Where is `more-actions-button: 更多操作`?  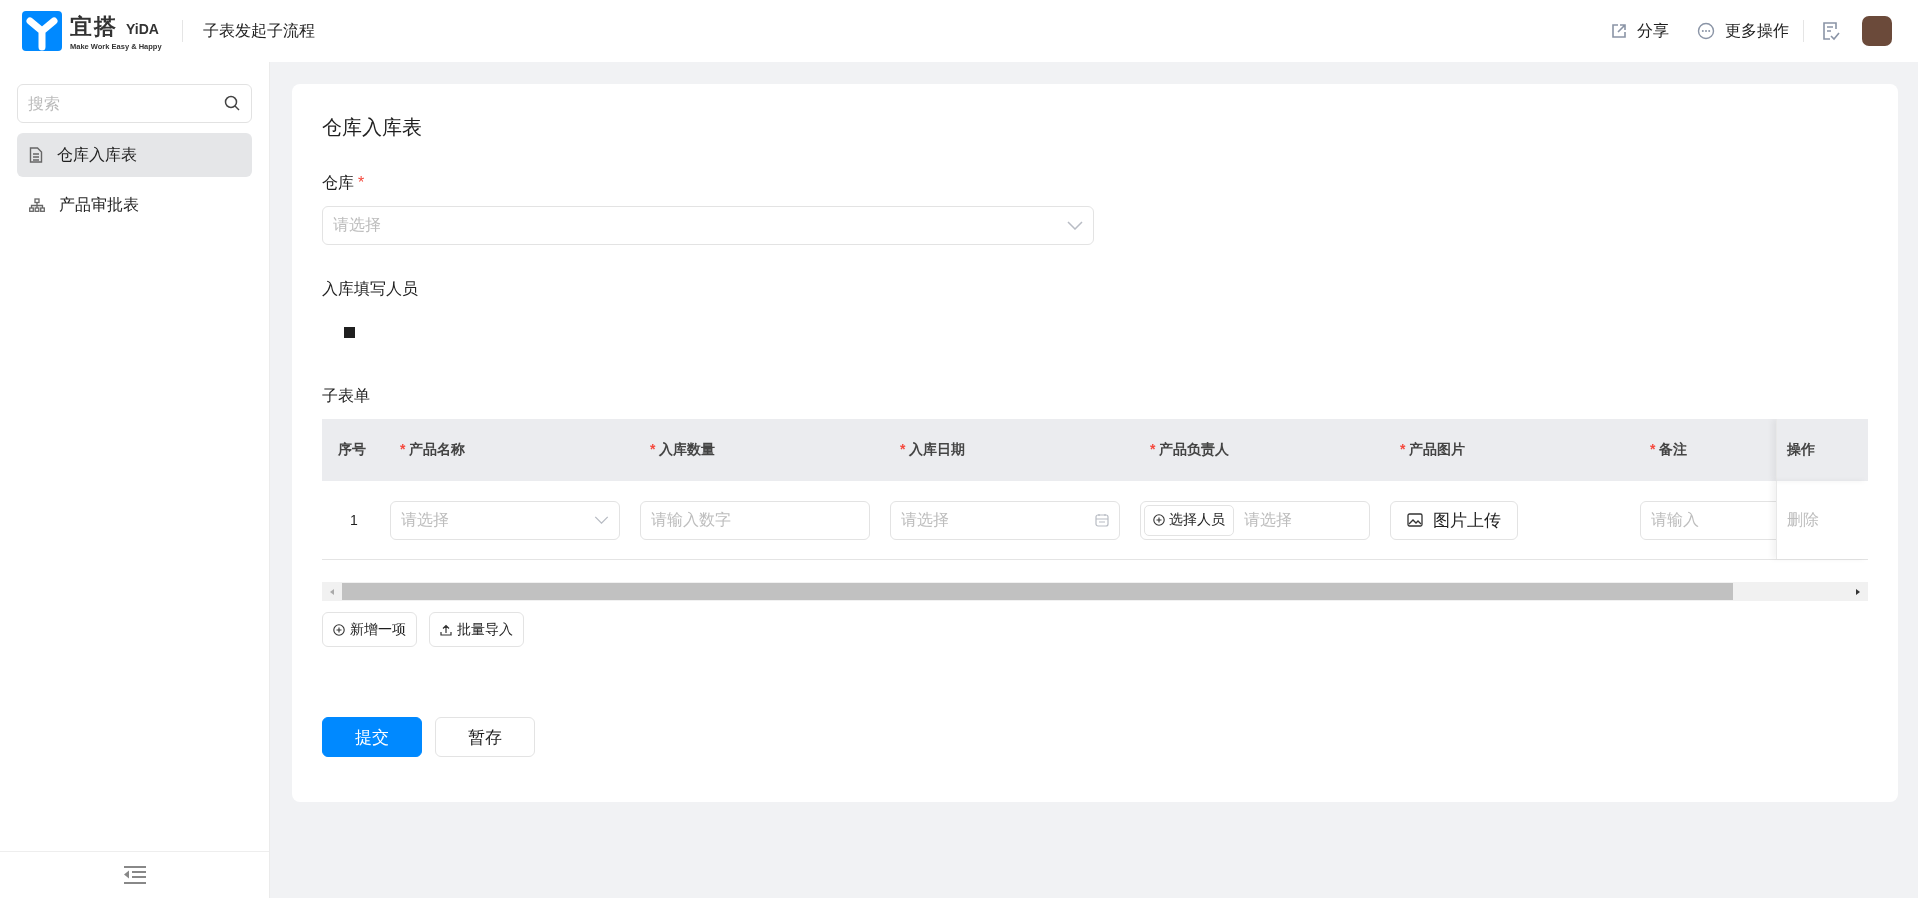
more-actions-button: 更多操作 is located at coordinates (1743, 31).